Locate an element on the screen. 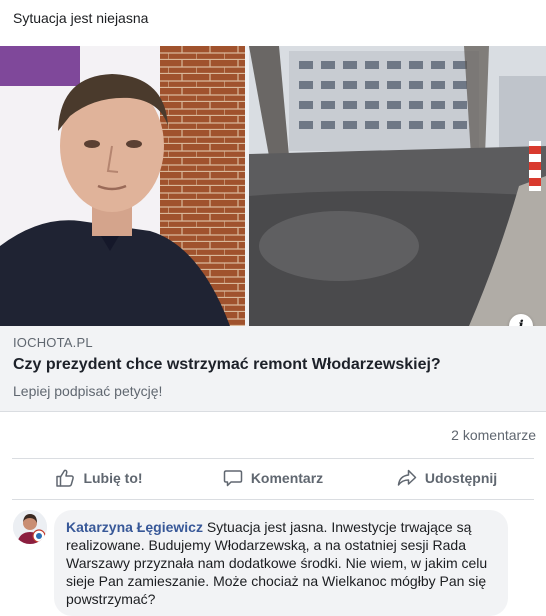 This screenshot has width=546, height=616. share-label: Udostępnij is located at coordinates (461, 478).